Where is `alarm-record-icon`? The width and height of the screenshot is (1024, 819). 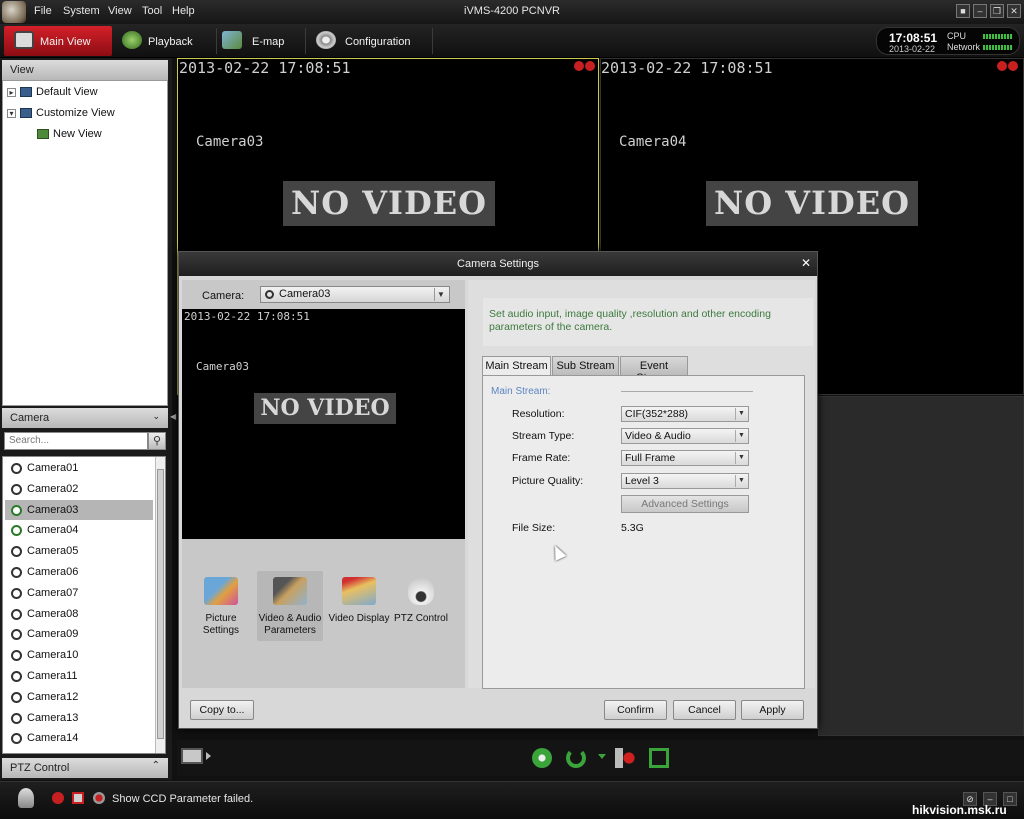
alarm-record-icon is located at coordinates (58, 798).